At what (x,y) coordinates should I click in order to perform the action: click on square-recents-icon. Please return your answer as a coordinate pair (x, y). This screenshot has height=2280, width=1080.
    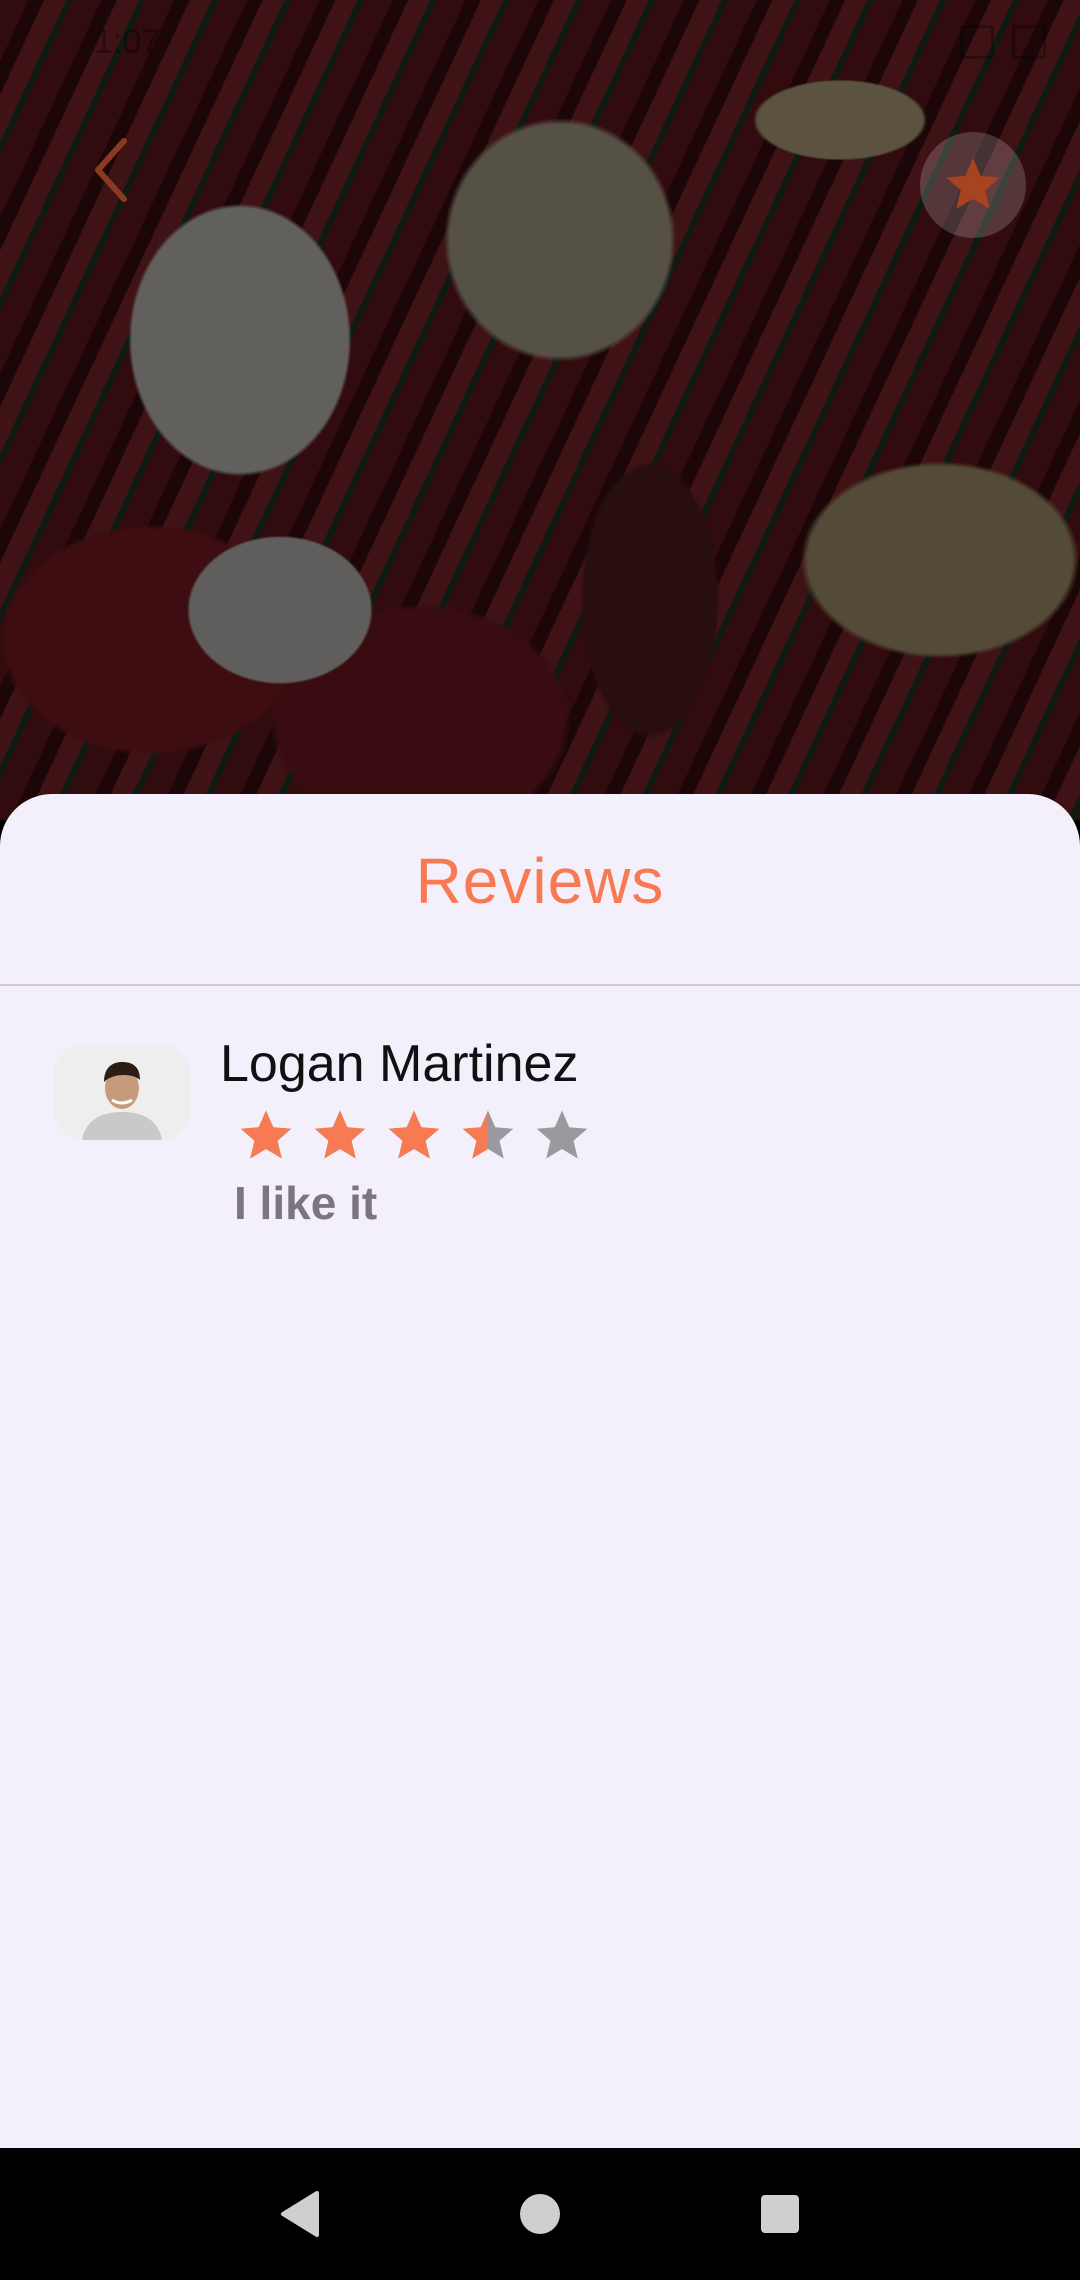
    Looking at the image, I should click on (780, 2214).